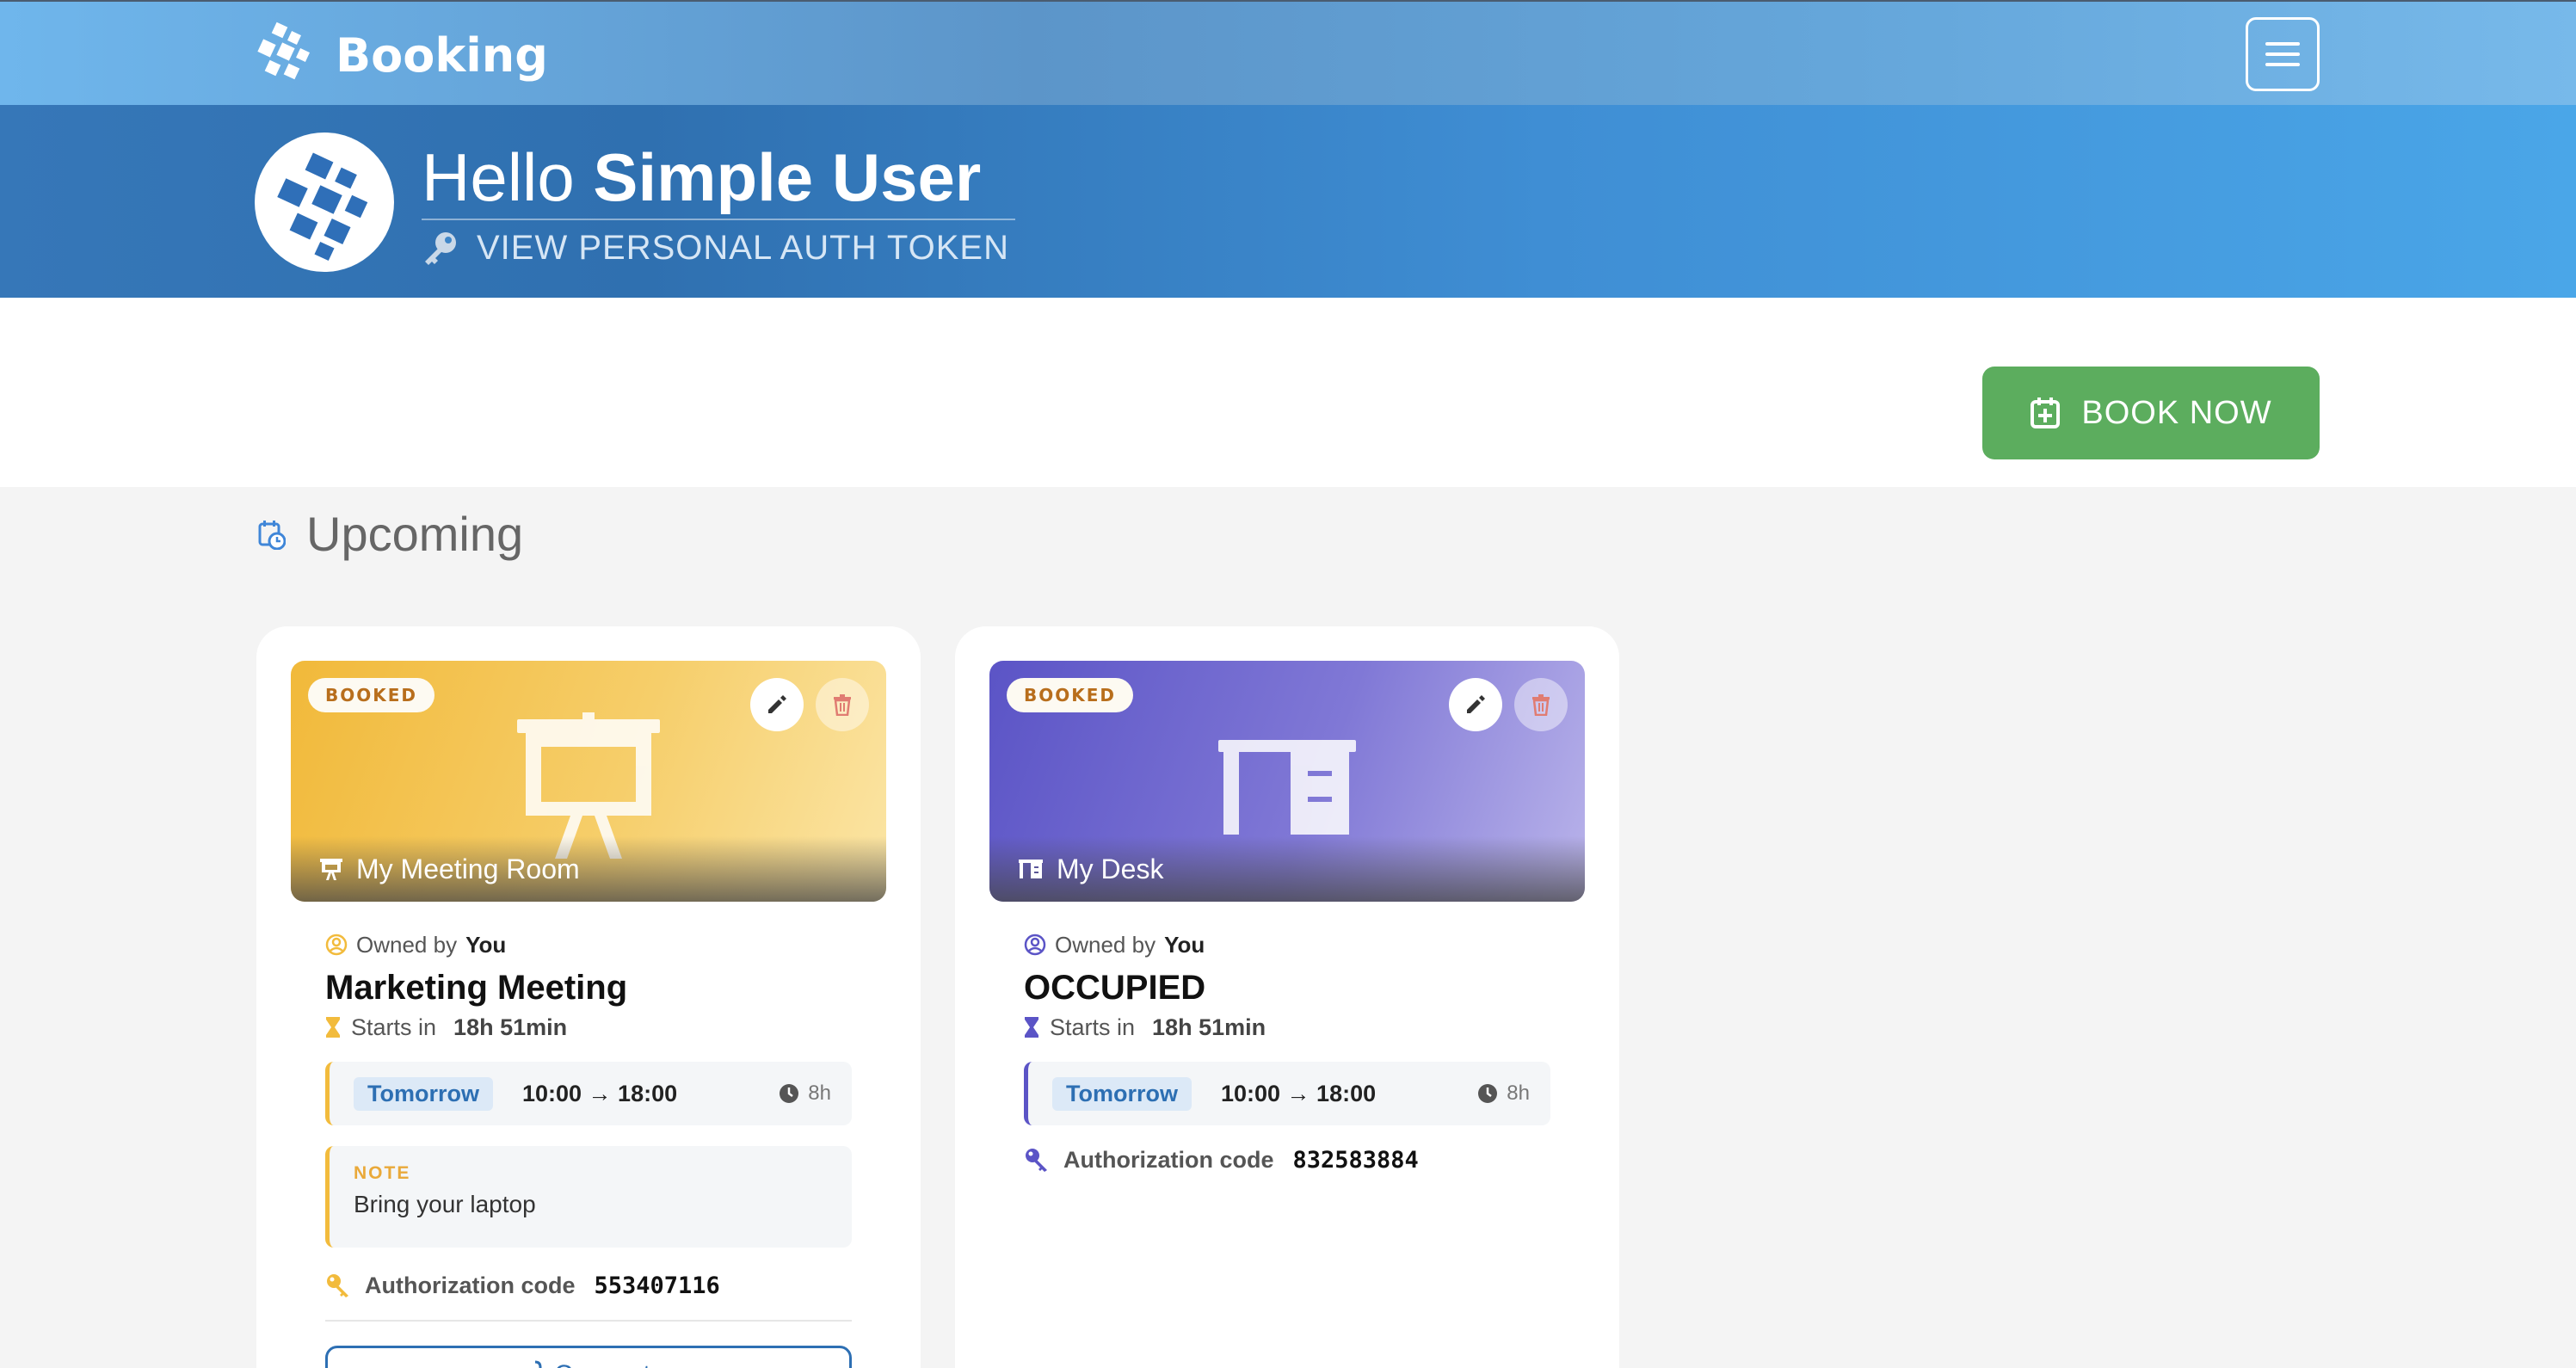 This screenshot has width=2576, height=1368. I want to click on resource-name-bar: My Meeting Room, so click(588, 869).